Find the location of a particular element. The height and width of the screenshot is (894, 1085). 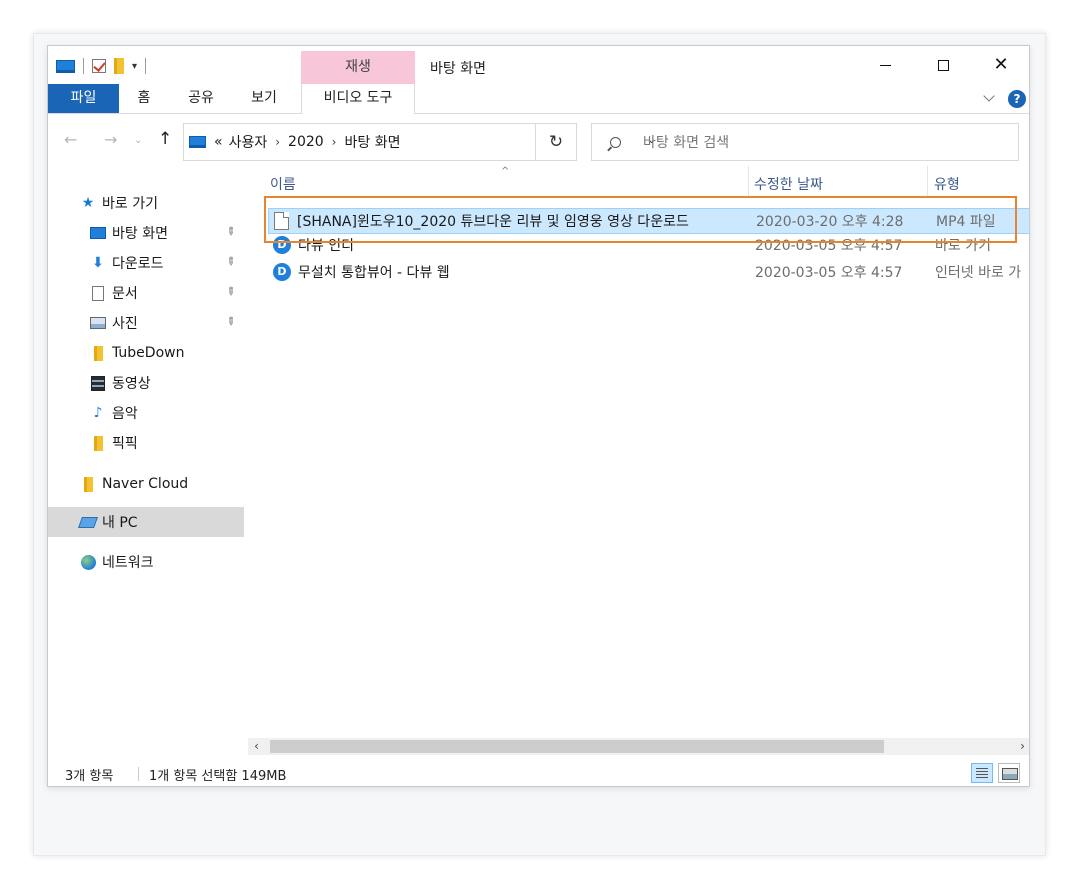

column-header-name: 이름 is located at coordinates (283, 184).